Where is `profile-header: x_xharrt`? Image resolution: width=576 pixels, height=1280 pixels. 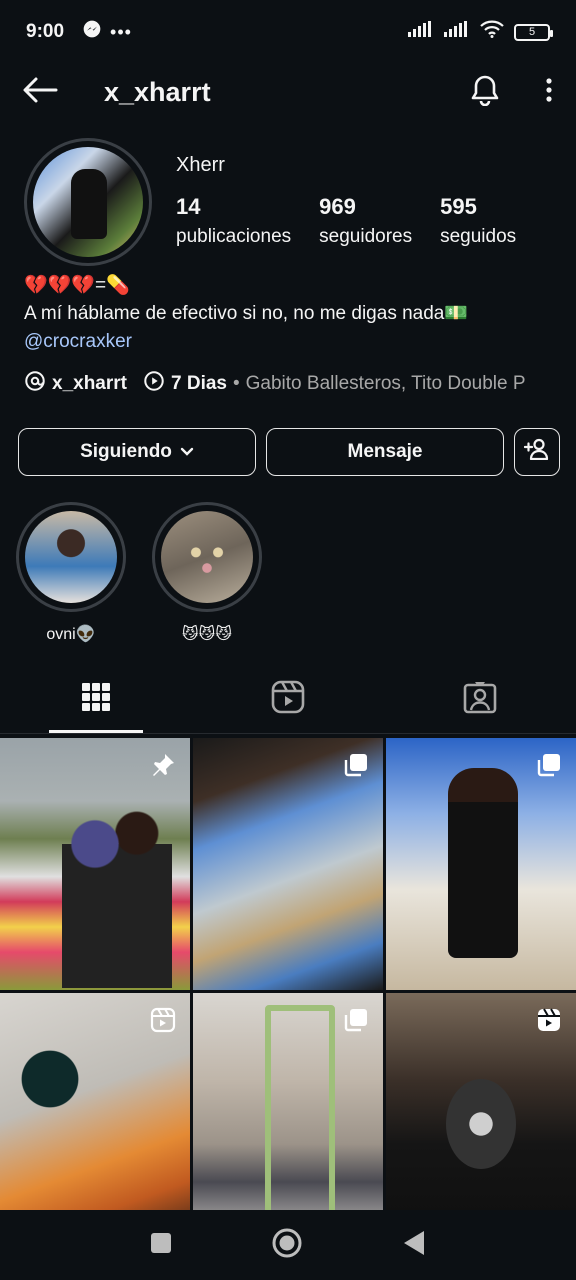 profile-header: x_xharrt is located at coordinates (288, 92).